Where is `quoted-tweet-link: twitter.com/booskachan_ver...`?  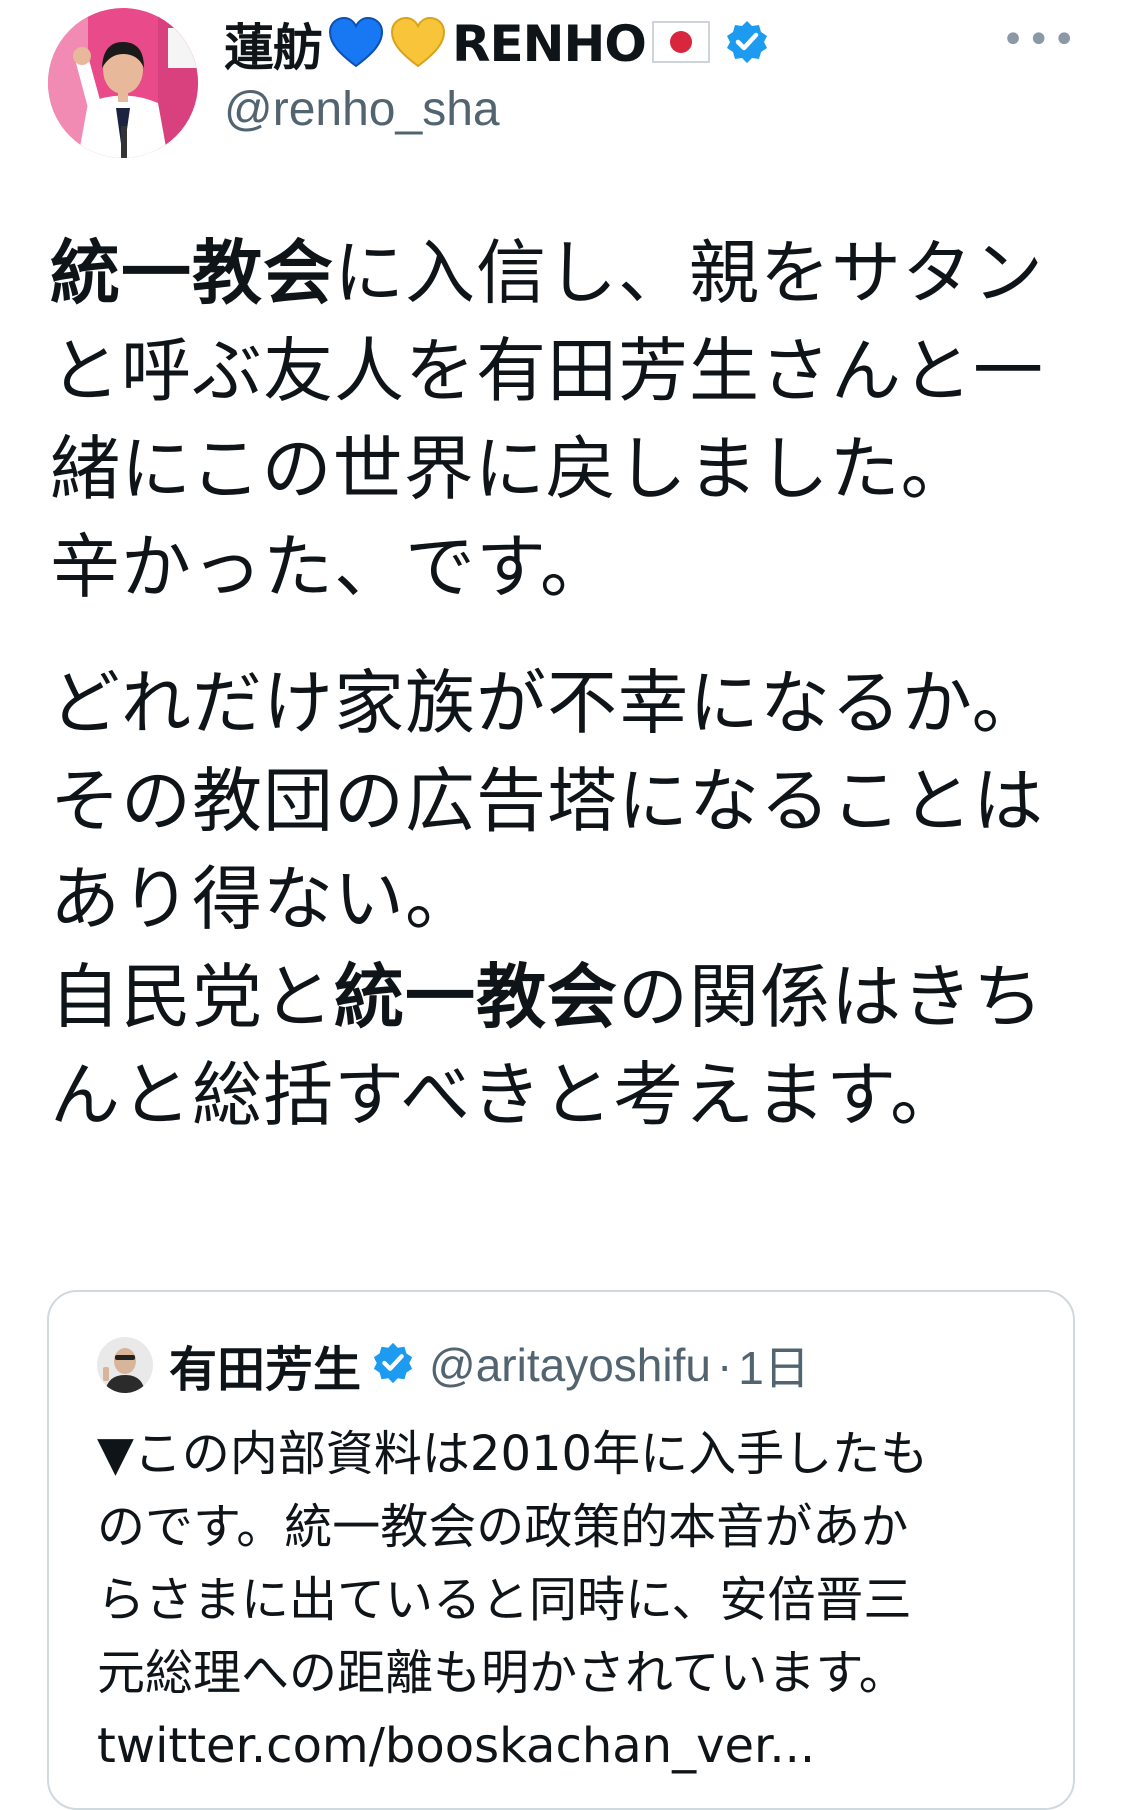 quoted-tweet-link: twitter.com/booskachan_ver... is located at coordinates (567, 1746).